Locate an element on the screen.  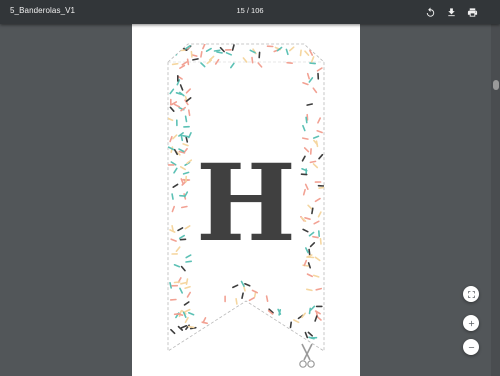
download-button is located at coordinates (451, 12).